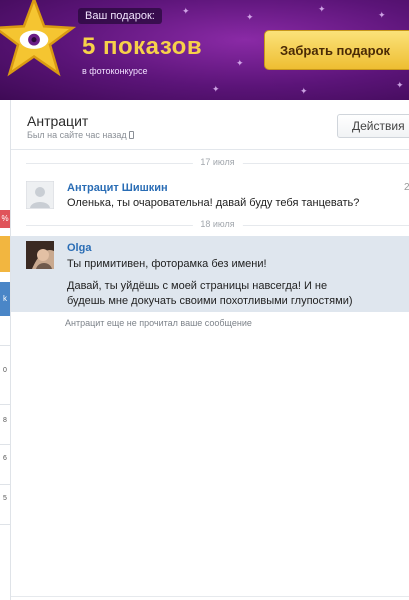 The image size is (409, 600). What do you see at coordinates (336, 50) in the screenshot?
I see `get-gift-button: Забрать подарок` at bounding box center [336, 50].